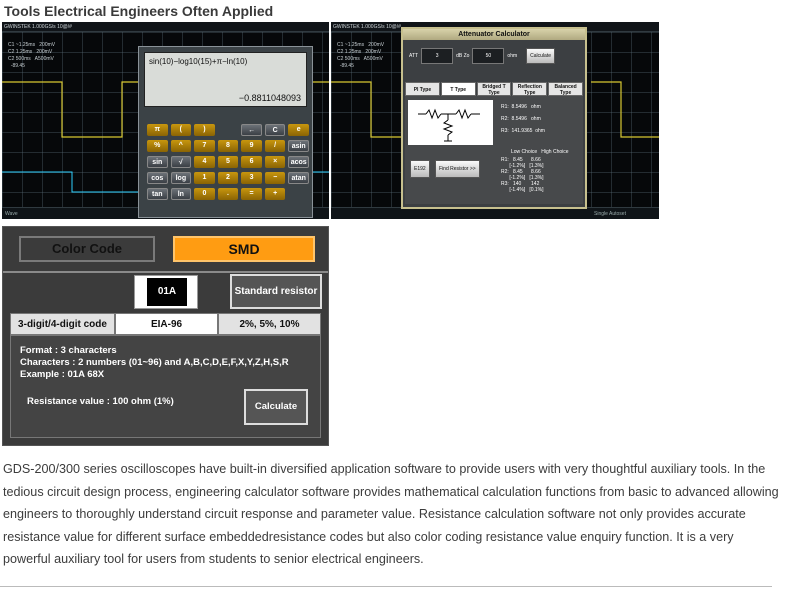  I want to click on calculator-key: log, so click(181, 178).